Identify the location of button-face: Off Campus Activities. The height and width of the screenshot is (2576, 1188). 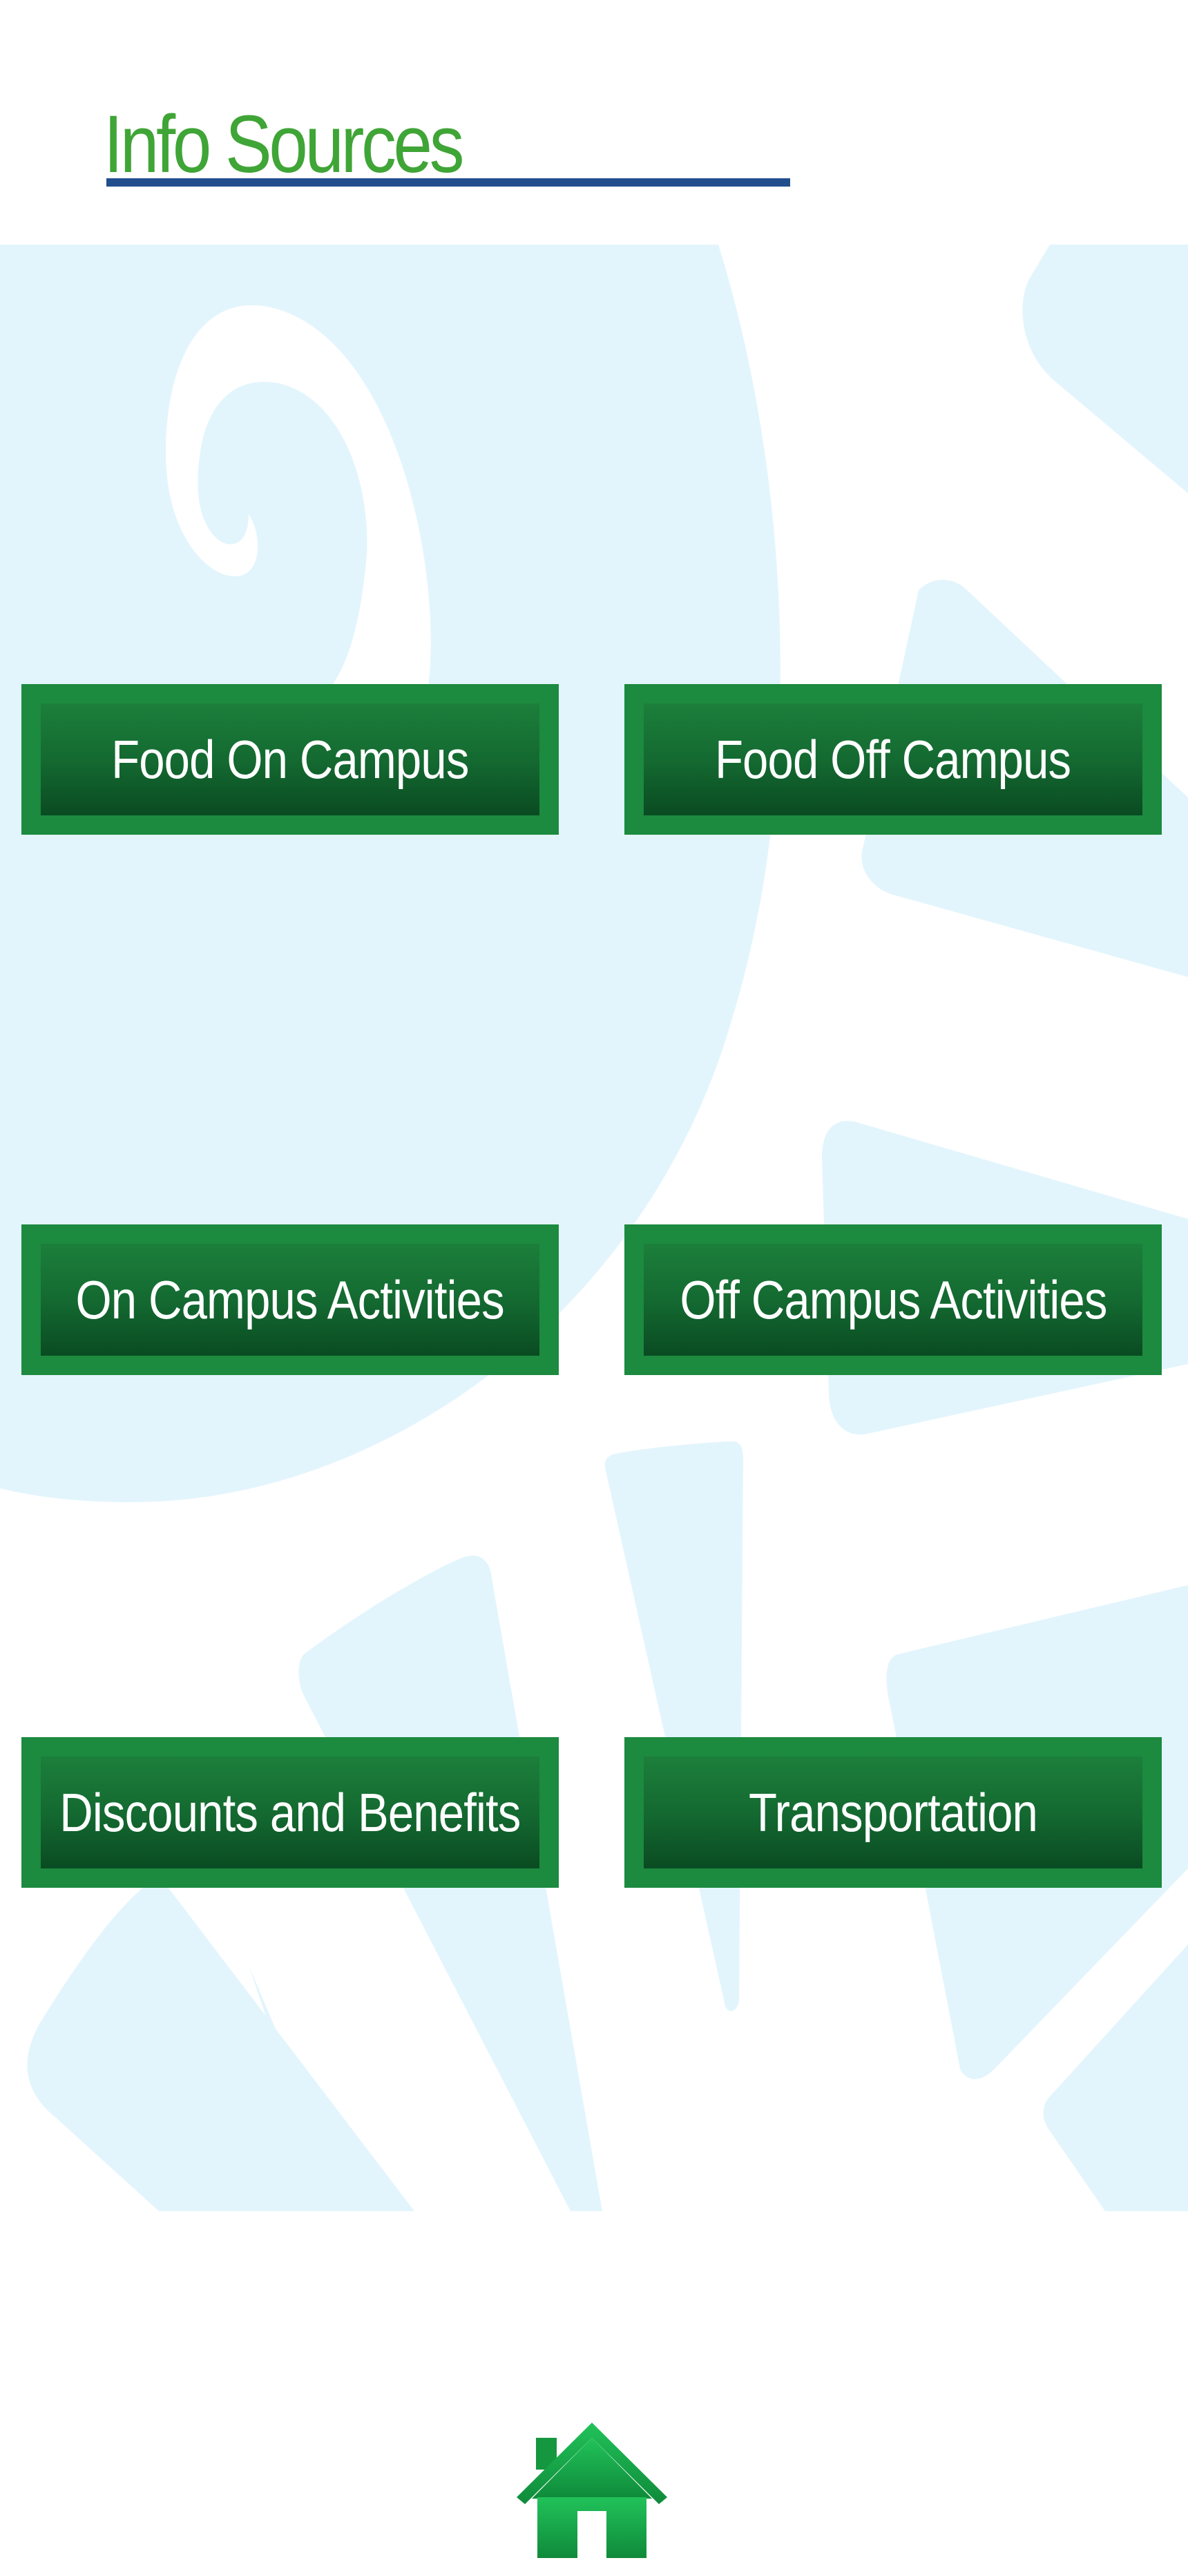
(893, 1300).